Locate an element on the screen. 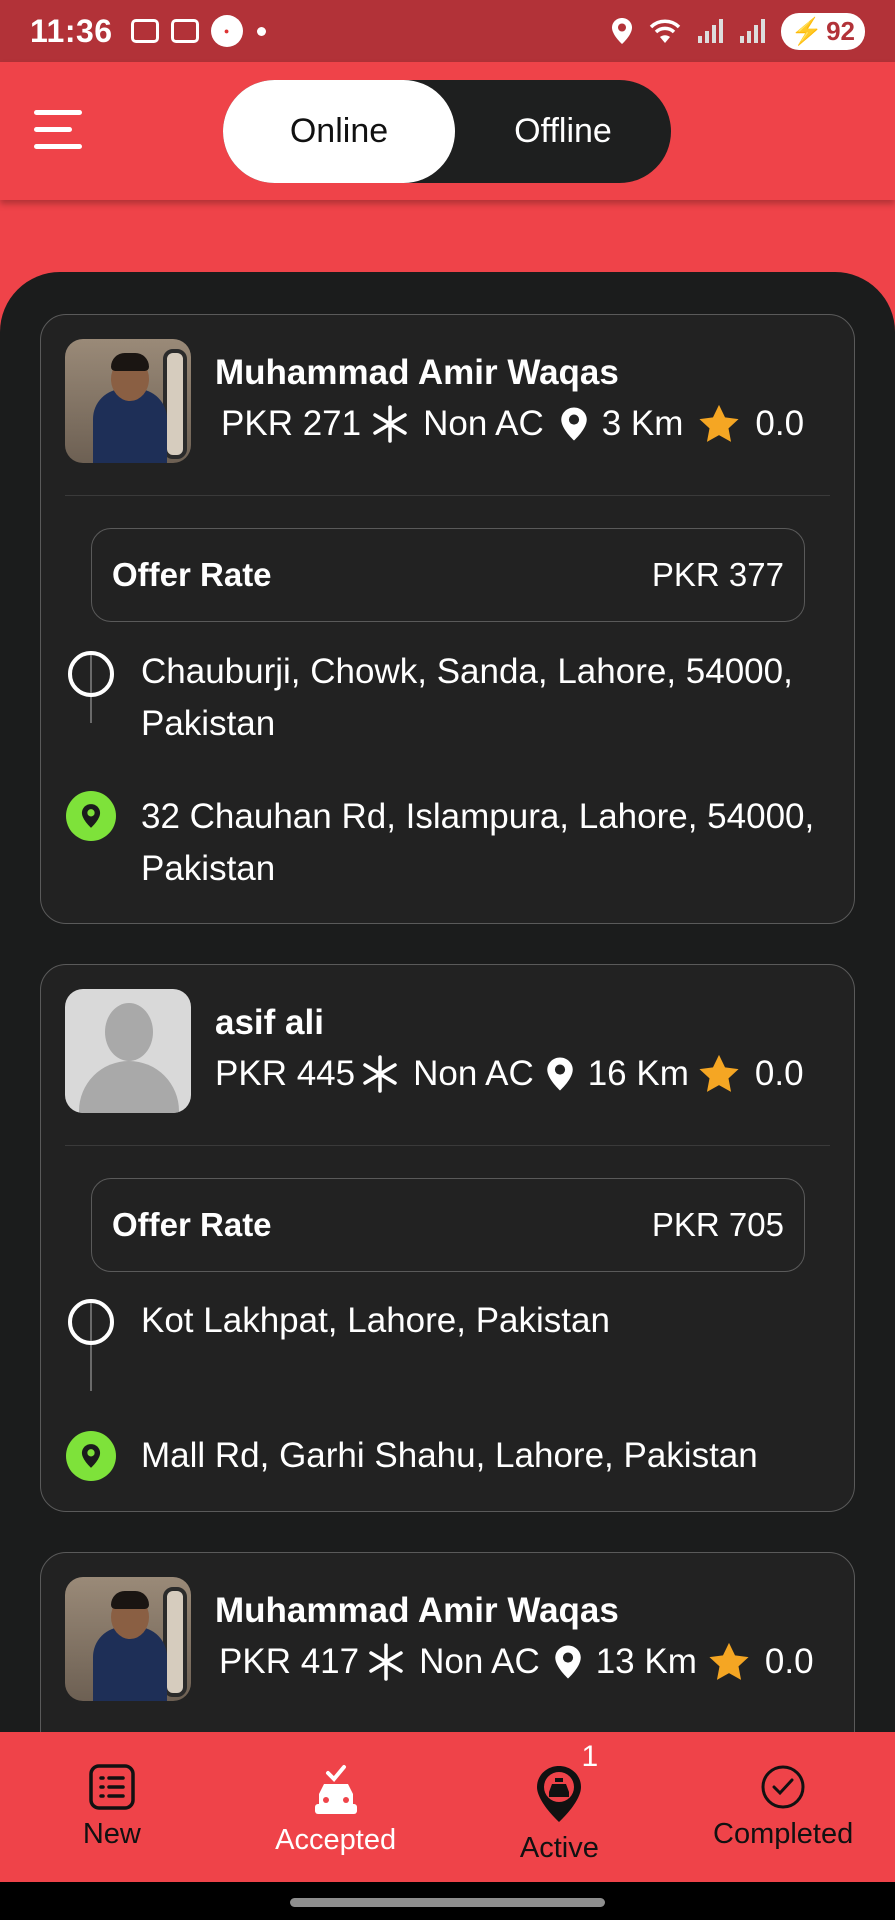 This screenshot has height=1920, width=895. status-bar: 11:36 ● ⚡ 92 is located at coordinates (447, 31).